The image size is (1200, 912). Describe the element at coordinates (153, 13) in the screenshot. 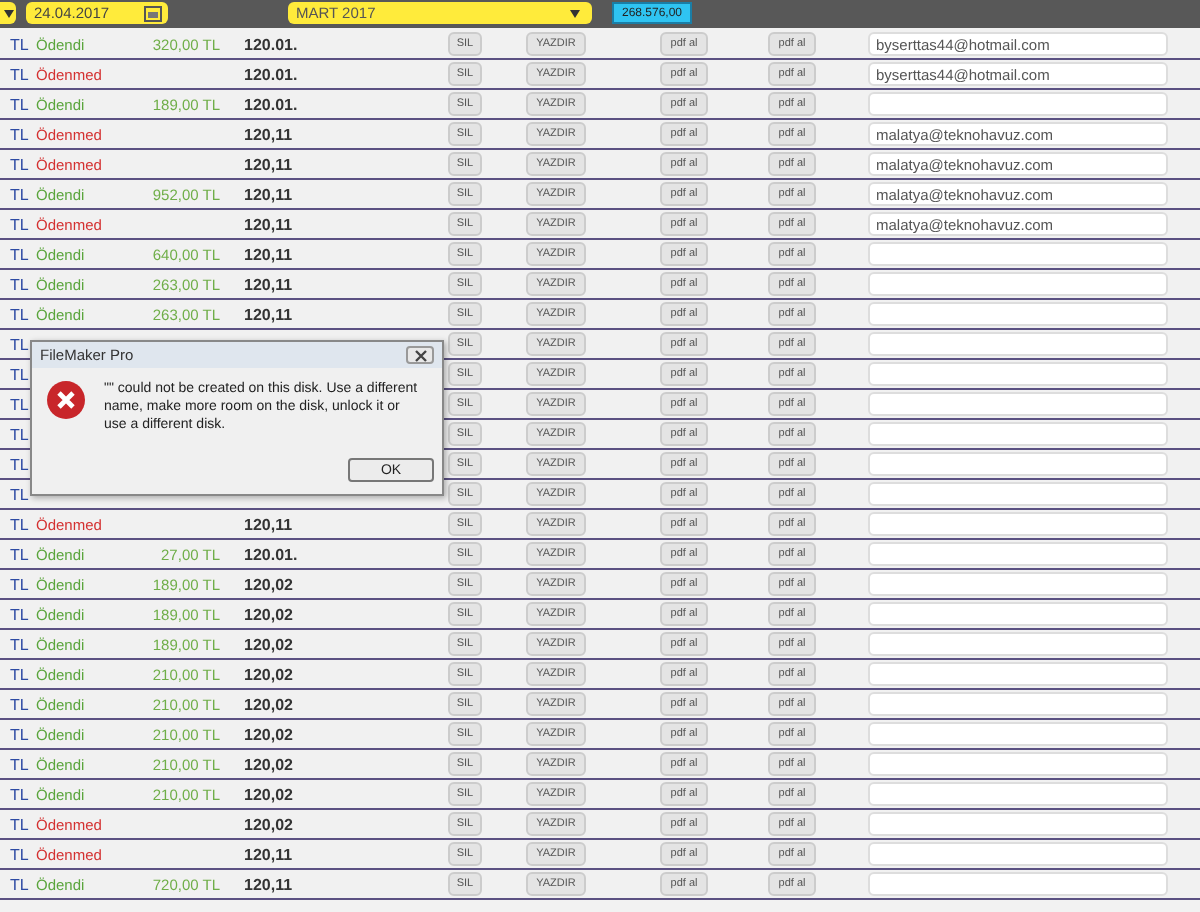

I see `calendar-icon` at that location.